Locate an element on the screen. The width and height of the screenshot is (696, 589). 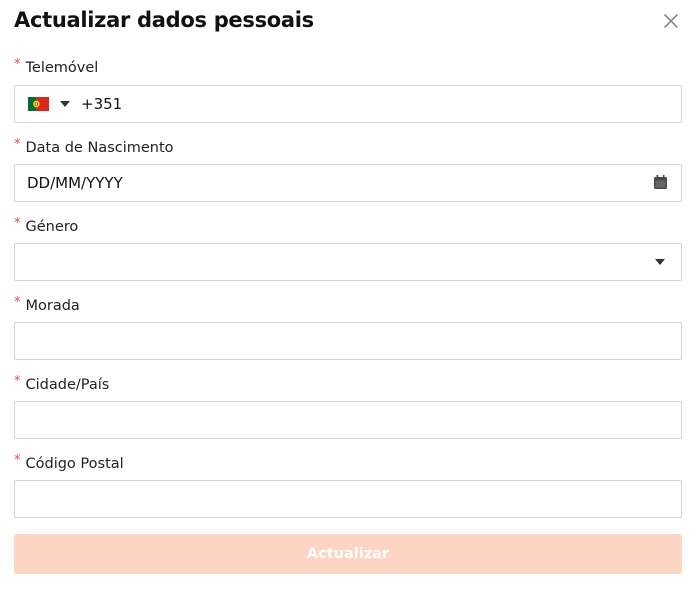
address-label: * Morada is located at coordinates (47, 304).